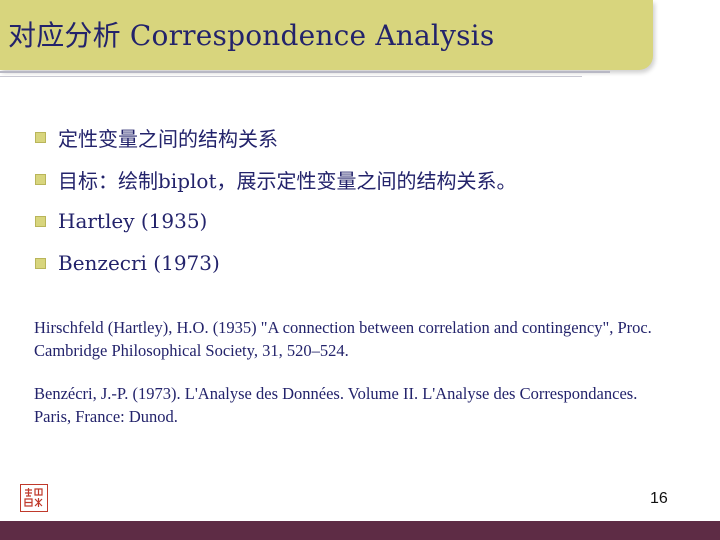 The width and height of the screenshot is (720, 540). I want to click on title-bar: 对应分析 Correspondence Analysis, so click(326, 35).